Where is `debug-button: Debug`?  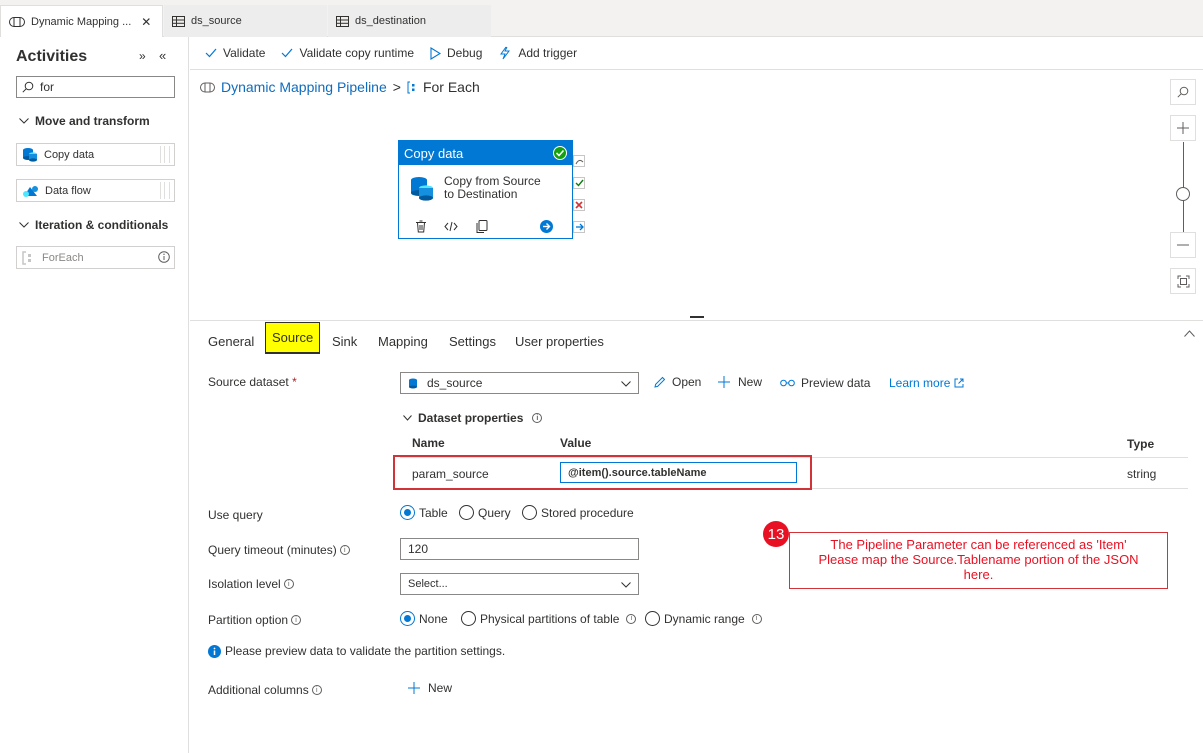
debug-button: Debug is located at coordinates (456, 53).